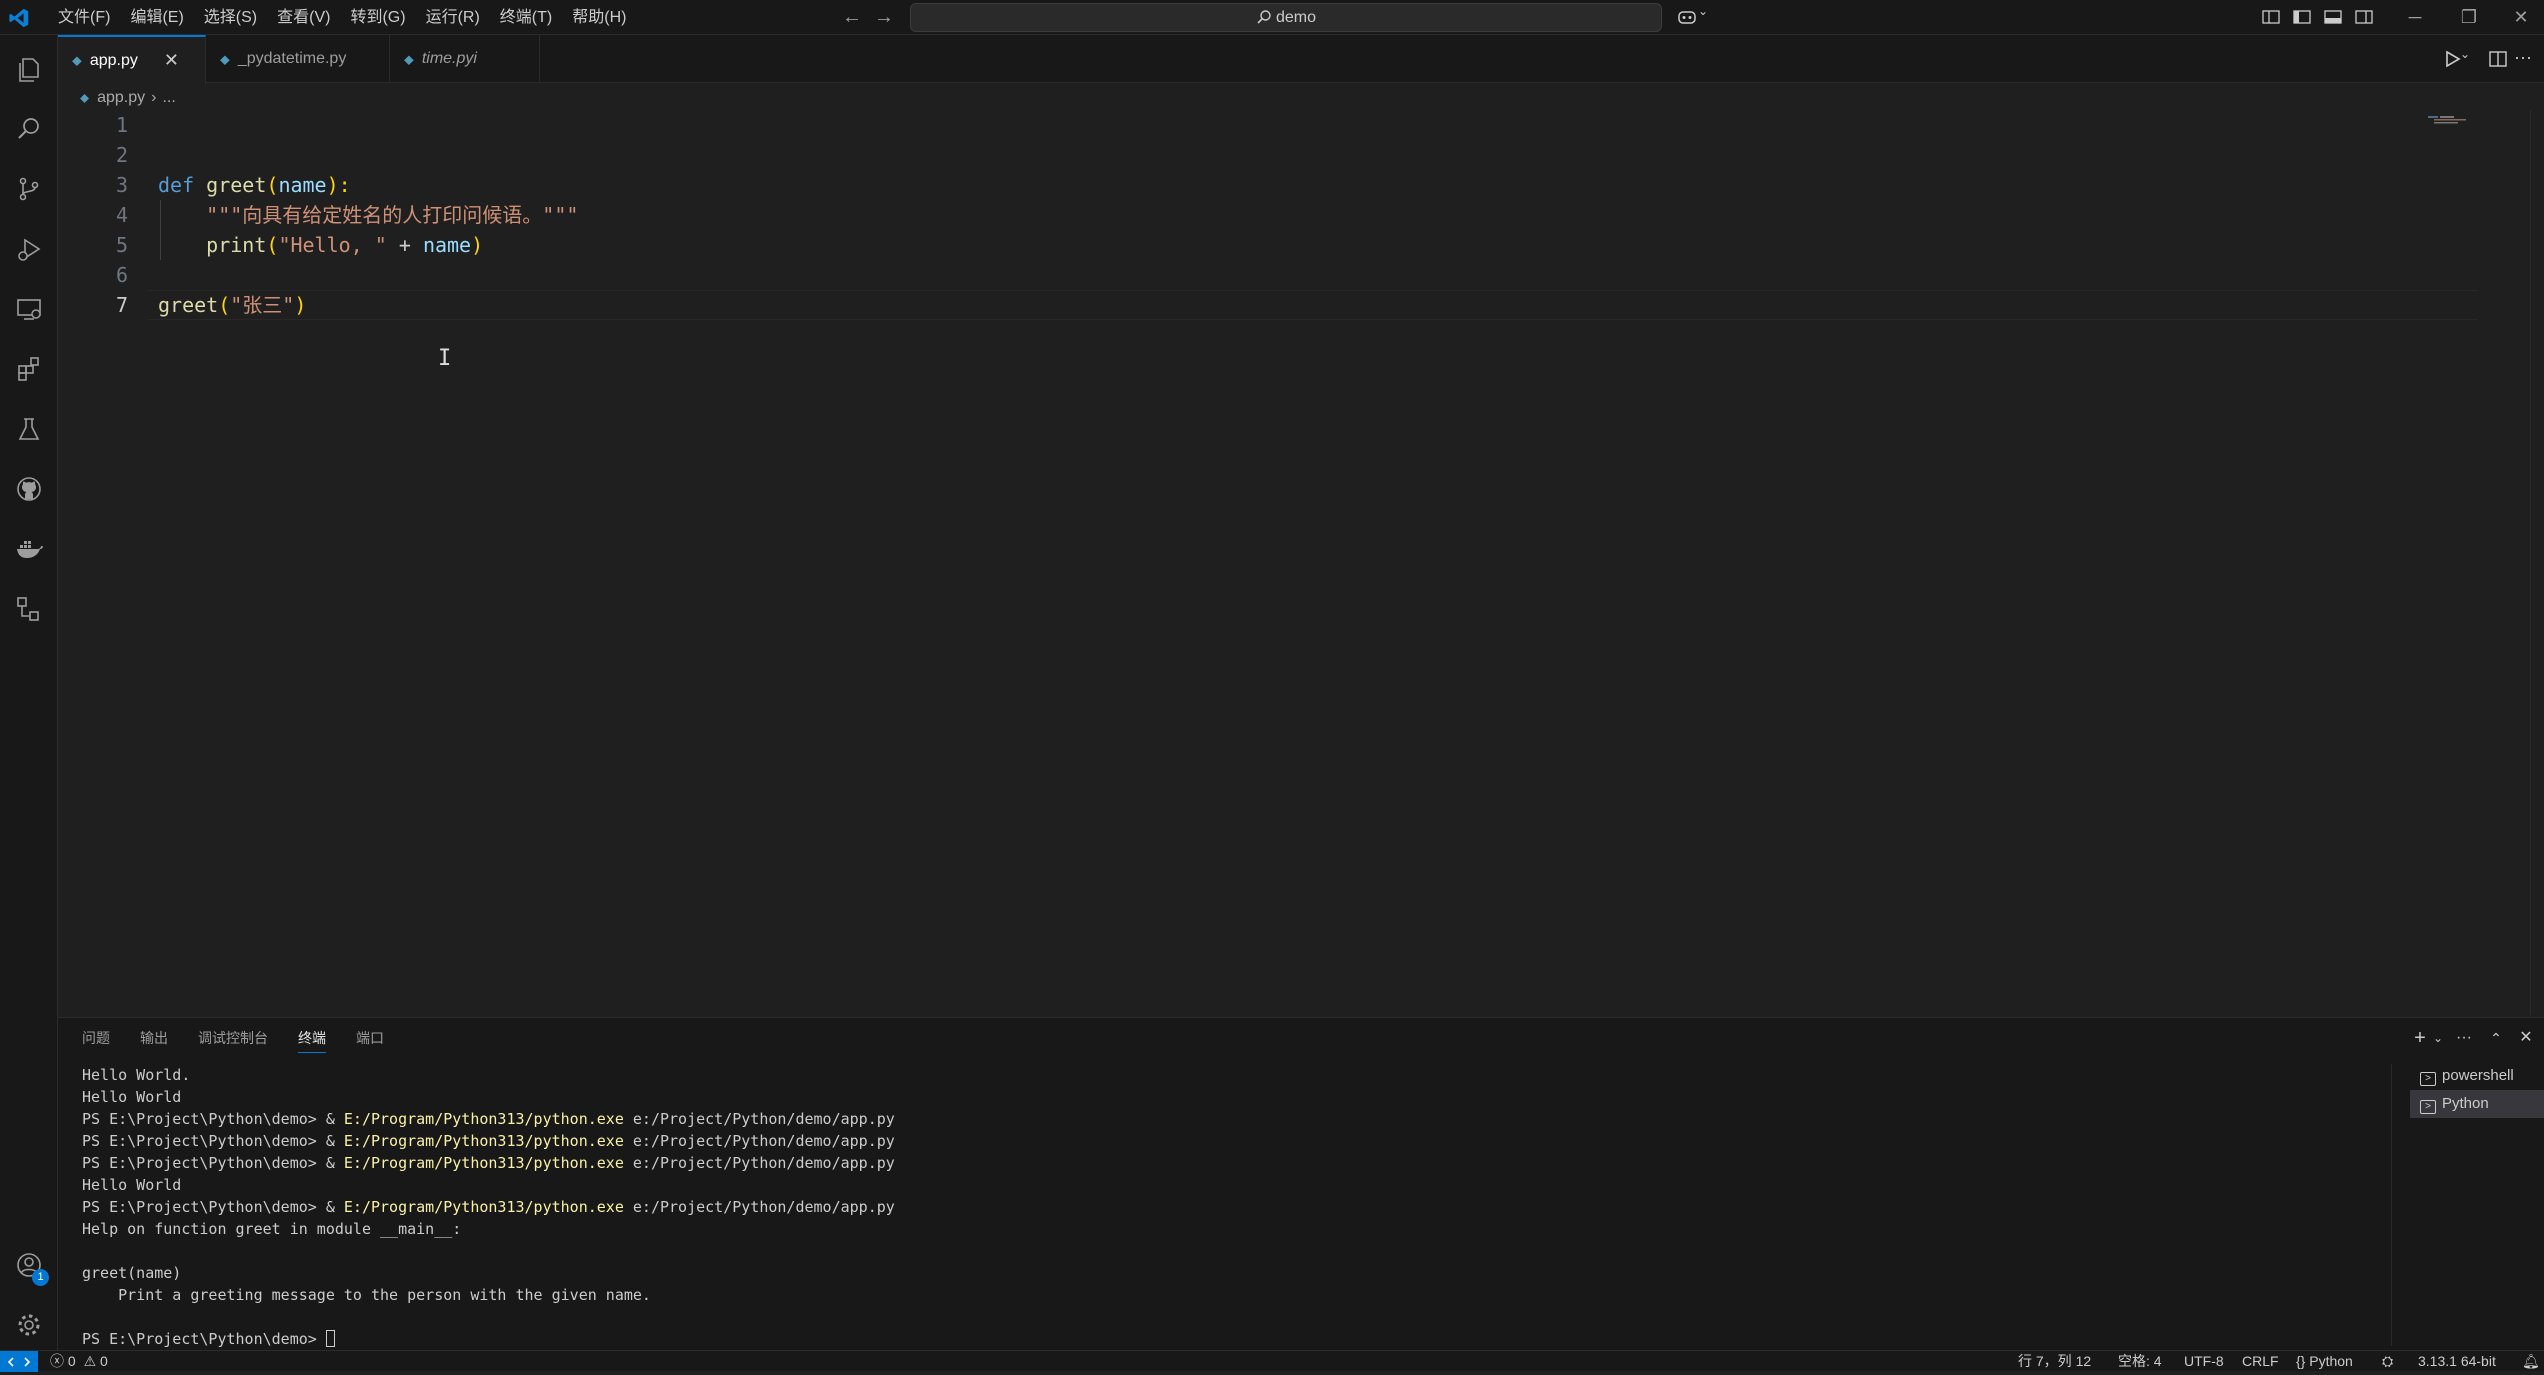 The image size is (2544, 1375). I want to click on tab-output: 输出, so click(154, 1040).